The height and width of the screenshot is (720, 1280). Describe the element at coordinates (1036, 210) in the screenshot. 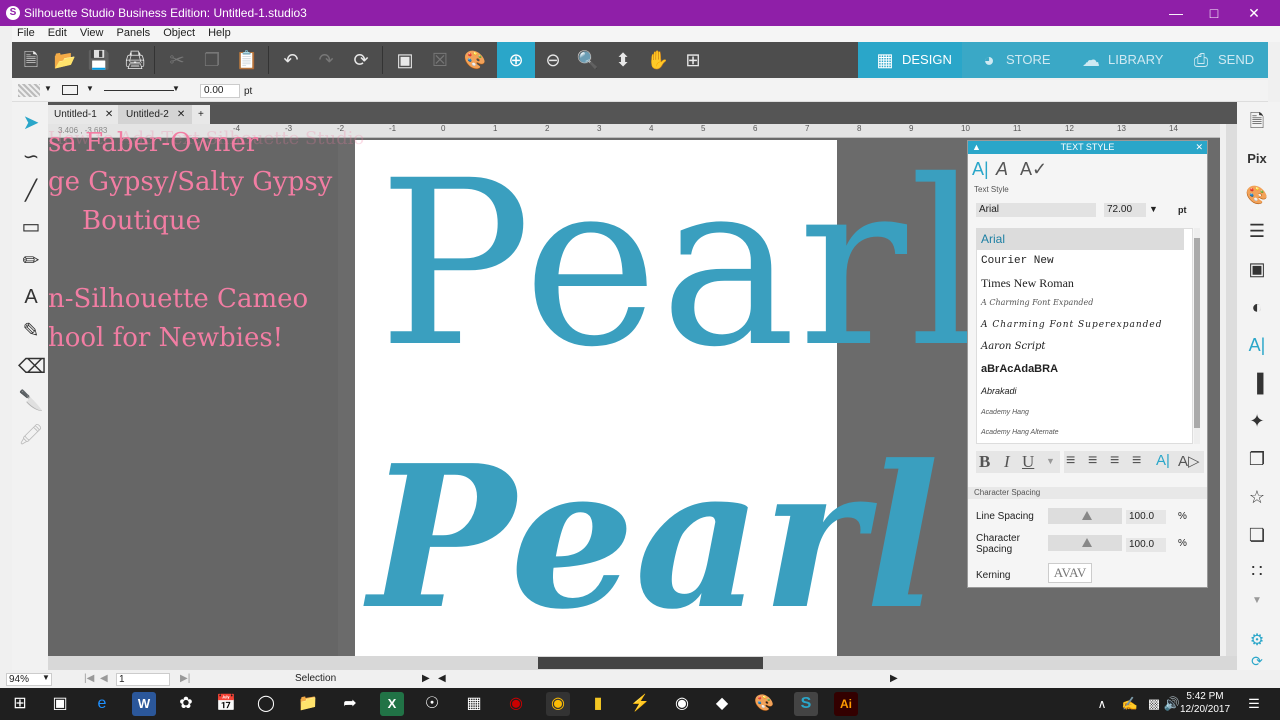

I see `font-name-input: Arial` at that location.